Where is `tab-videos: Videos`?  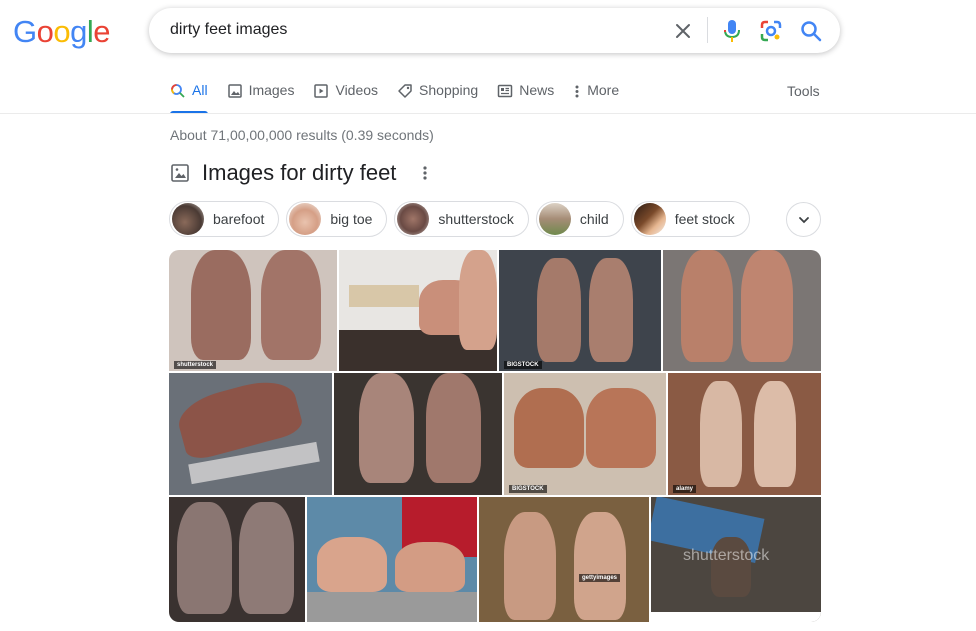
tab-videos: Videos is located at coordinates (345, 97).